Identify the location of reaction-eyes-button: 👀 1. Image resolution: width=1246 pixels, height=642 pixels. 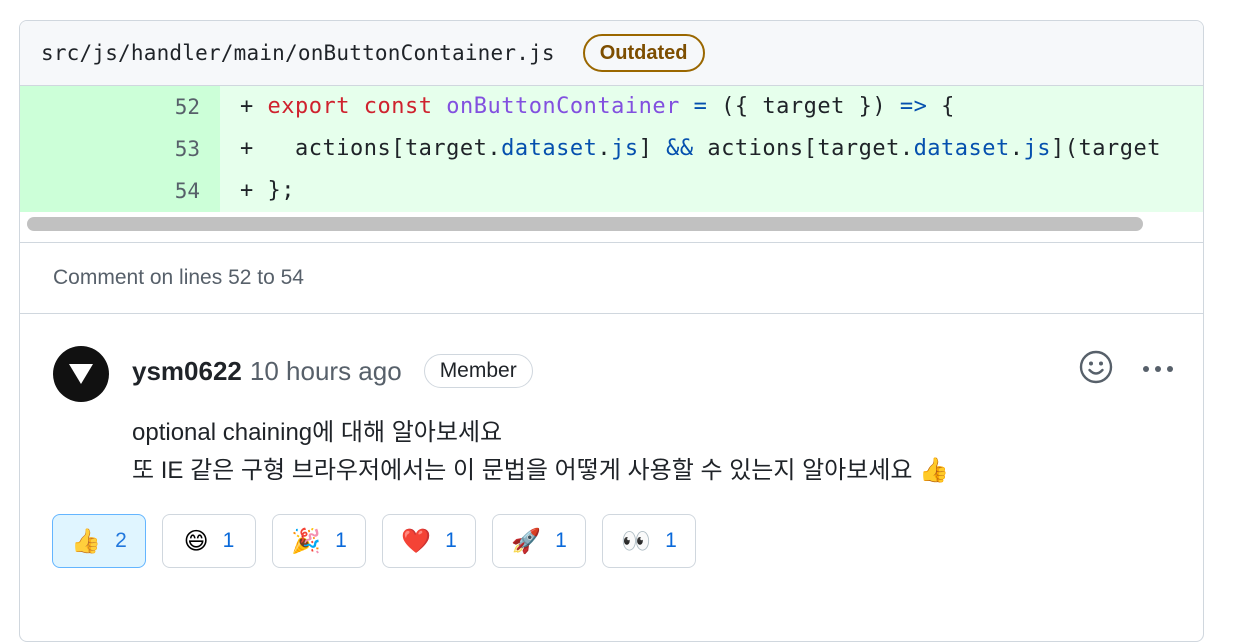
(649, 541).